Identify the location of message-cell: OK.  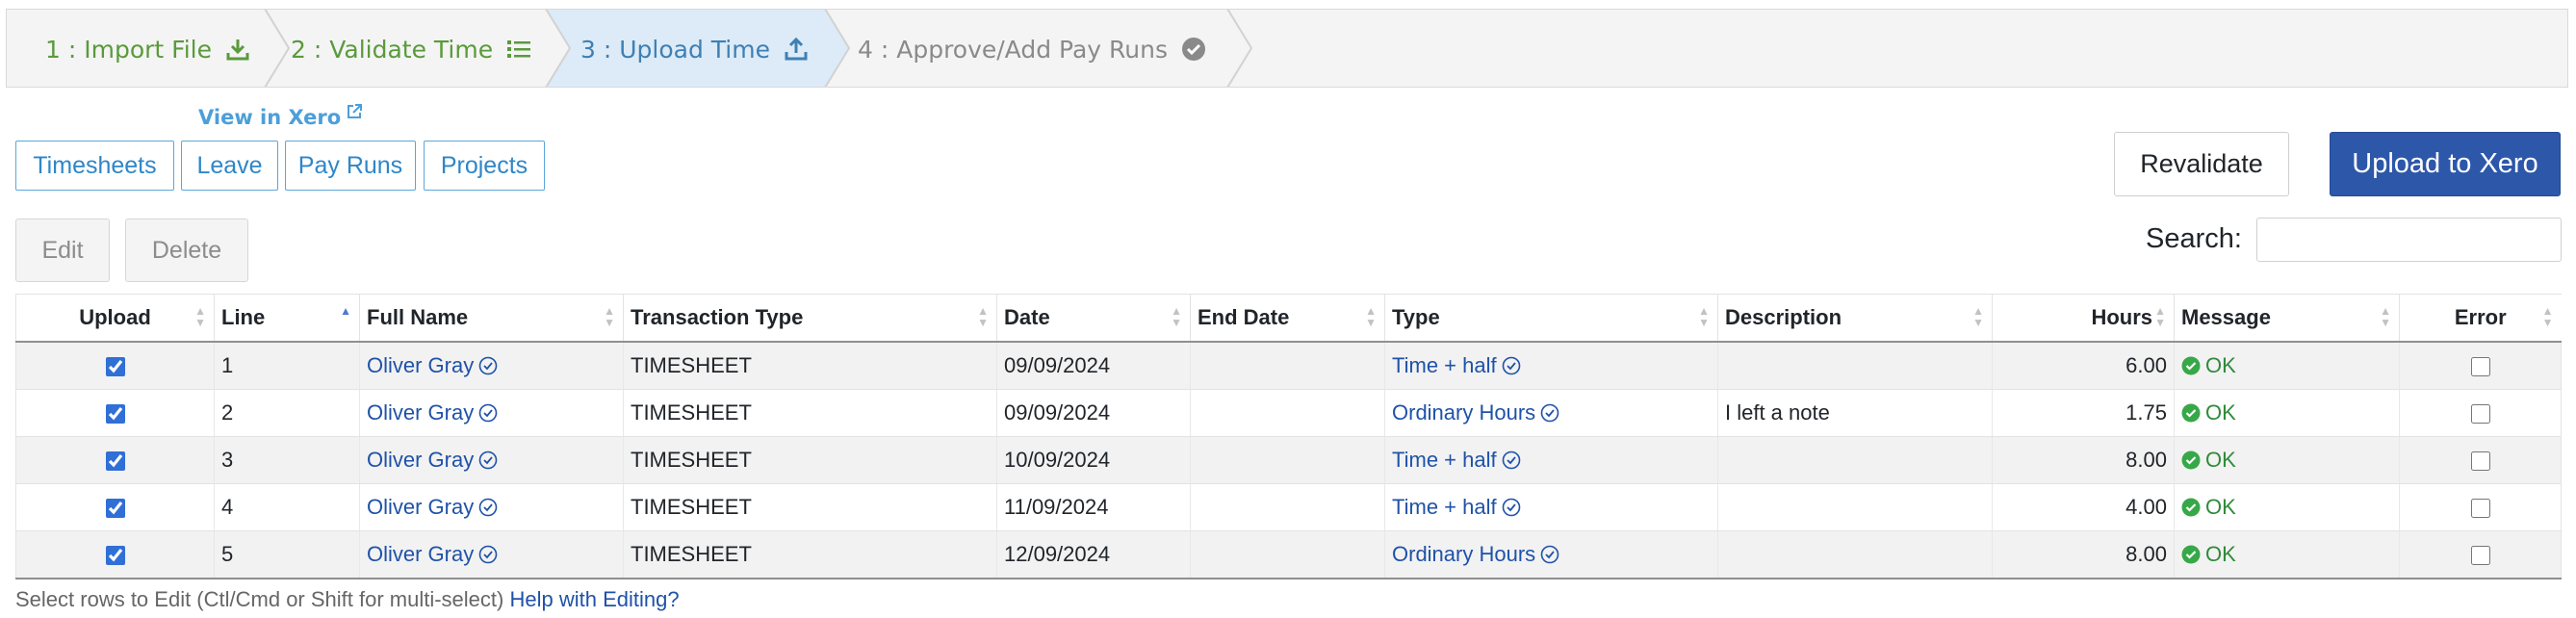
(2287, 413).